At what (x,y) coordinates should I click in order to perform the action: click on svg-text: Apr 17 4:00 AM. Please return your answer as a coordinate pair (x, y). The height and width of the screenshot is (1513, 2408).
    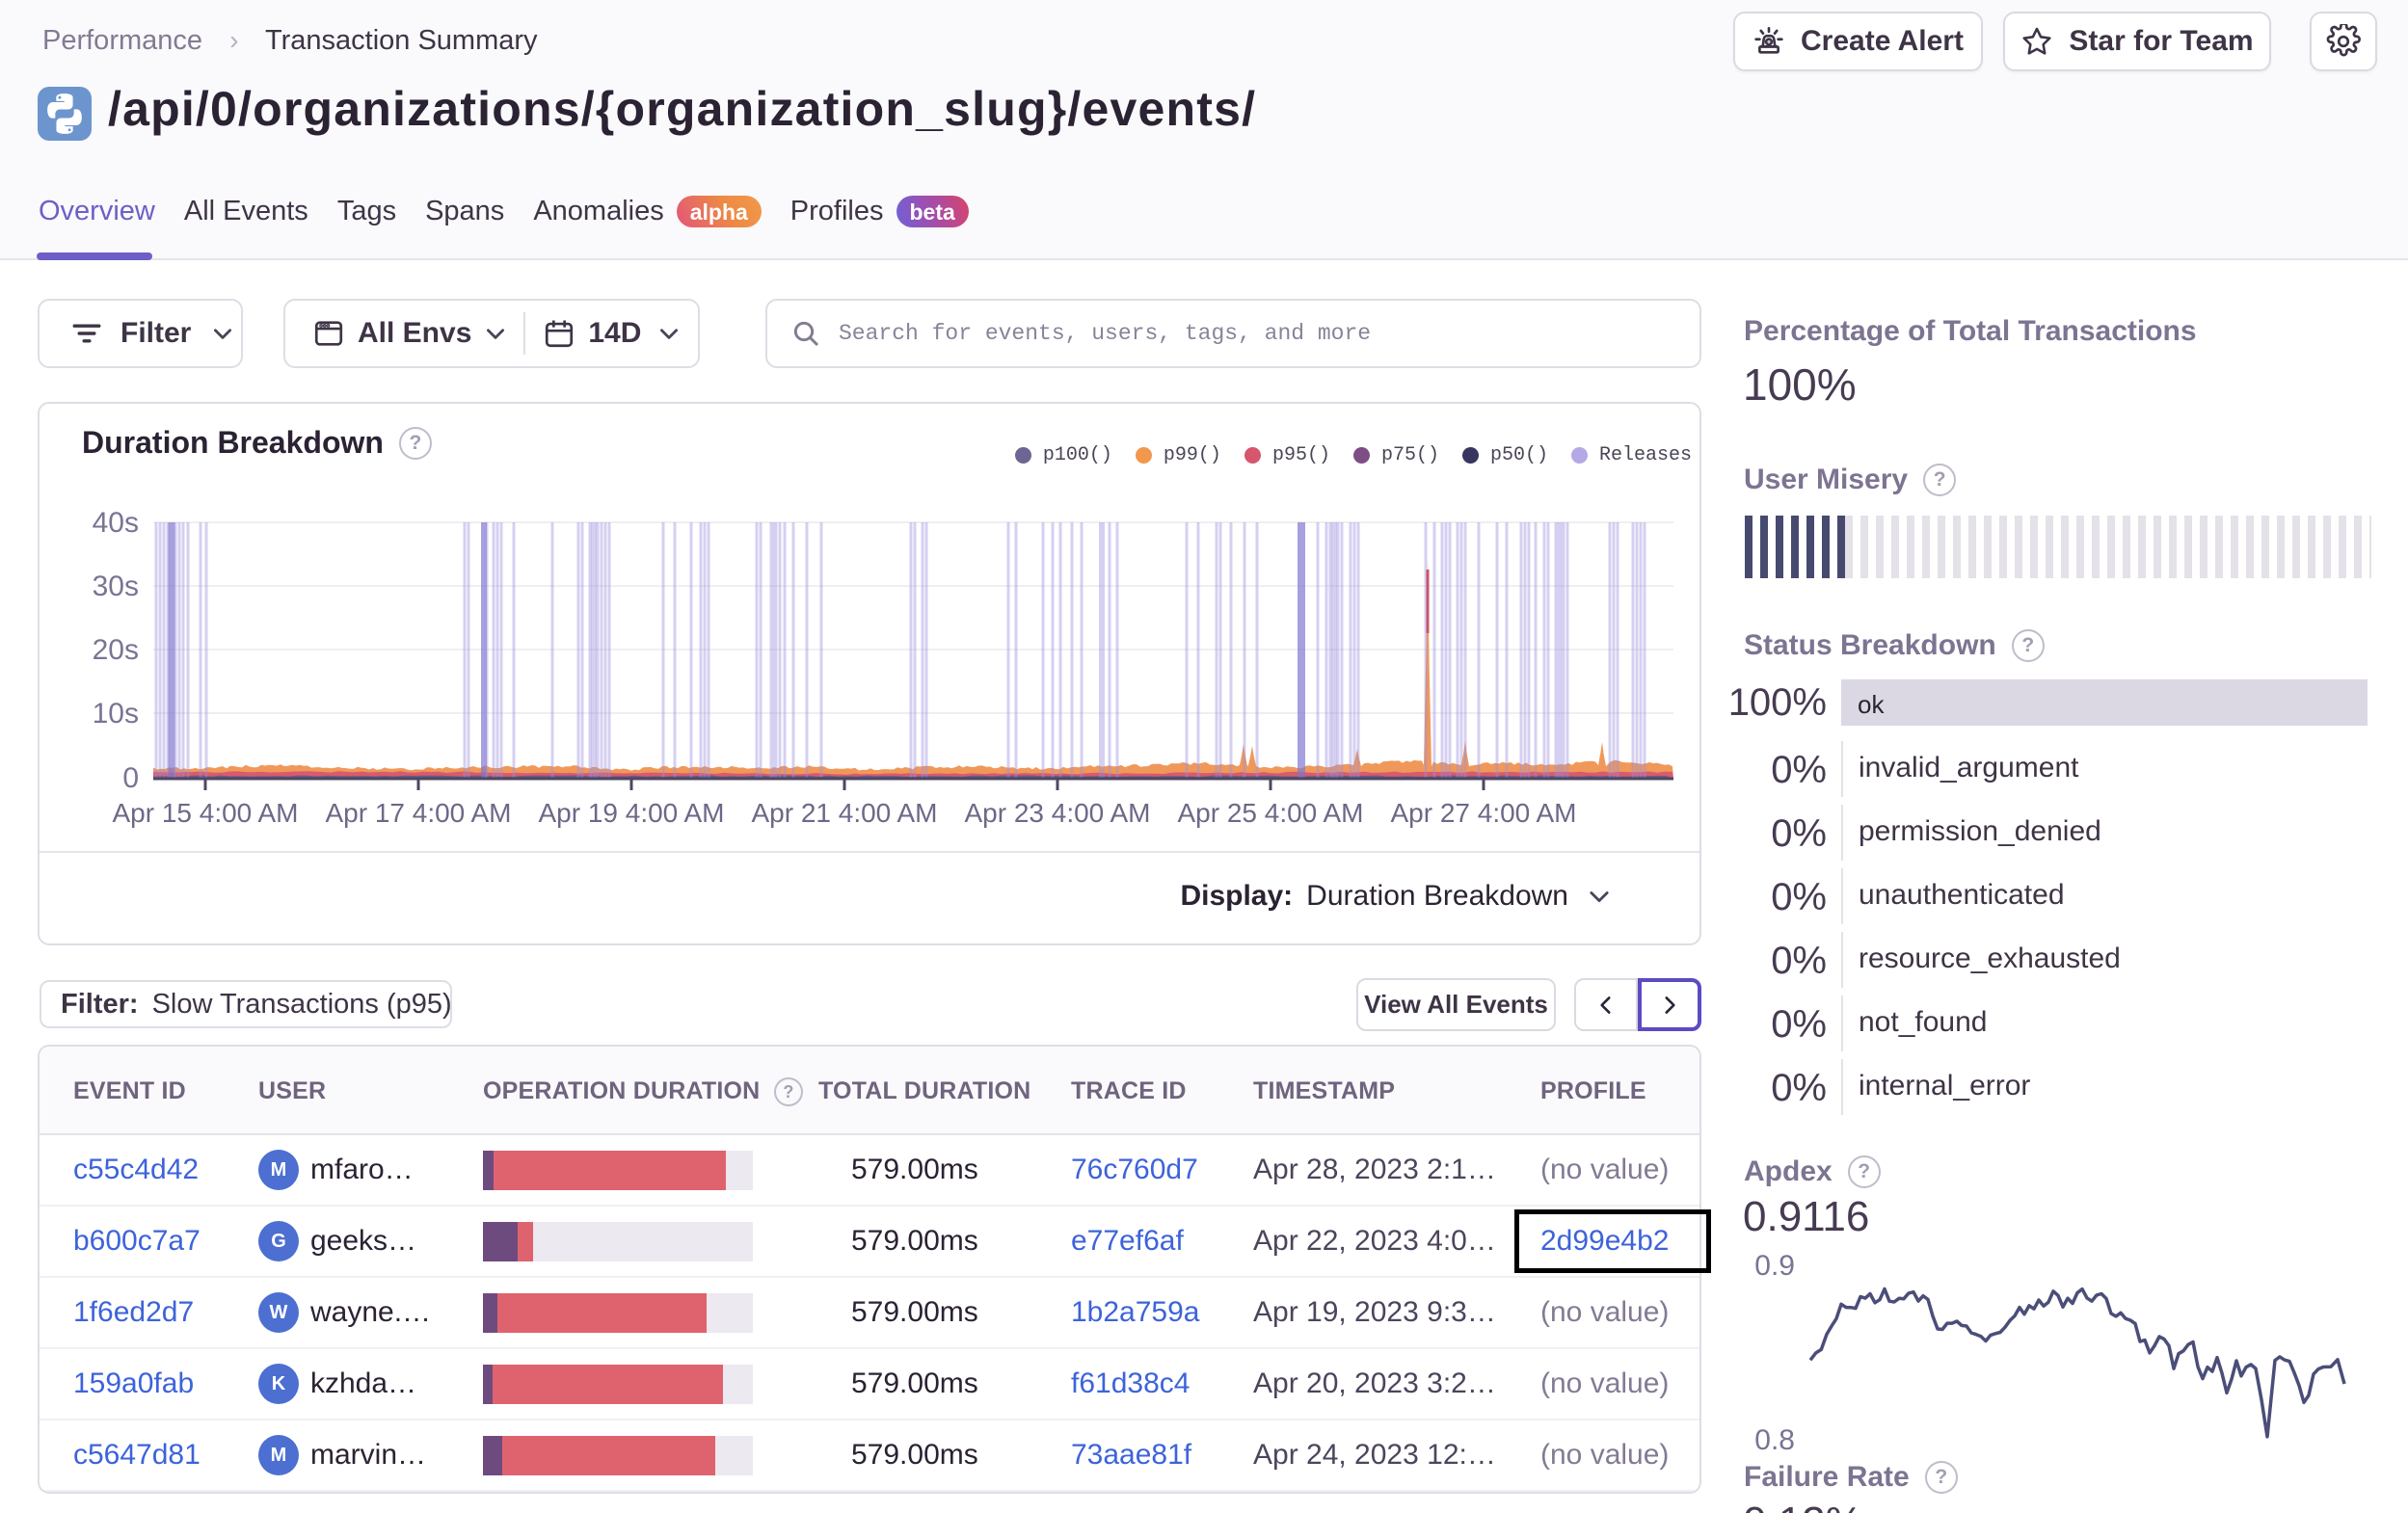
    Looking at the image, I should click on (418, 813).